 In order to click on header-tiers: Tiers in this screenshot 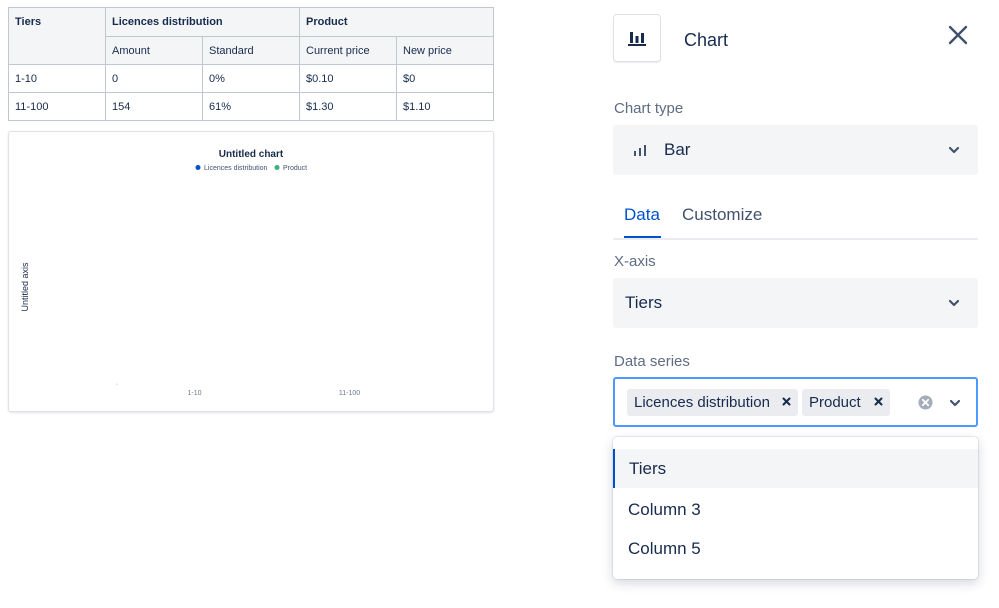, I will do `click(57, 36)`.